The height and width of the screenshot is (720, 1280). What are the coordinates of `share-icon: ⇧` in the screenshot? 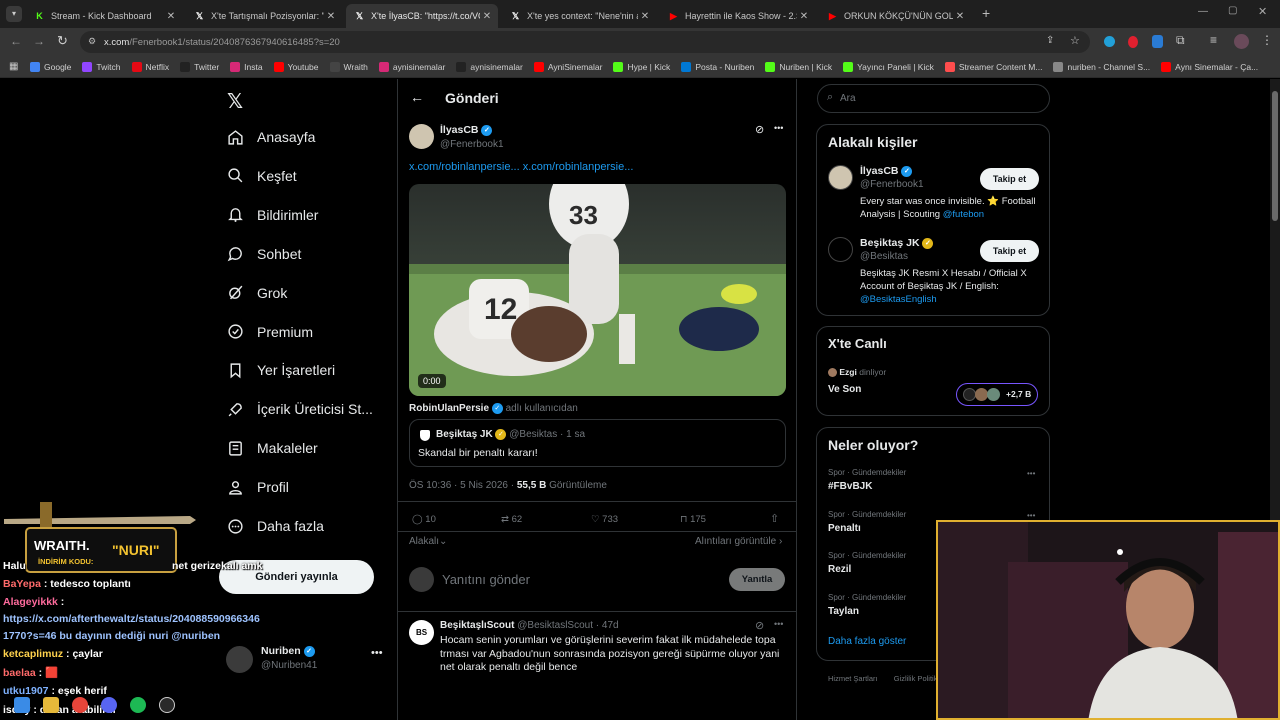 It's located at (774, 518).